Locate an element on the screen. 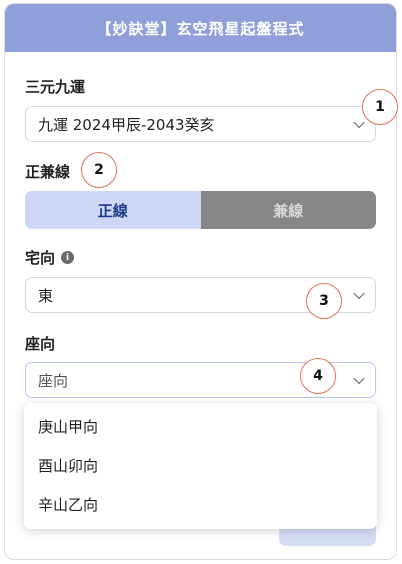 This screenshot has height=564, width=402. zuo-option: 酉山卯向 is located at coordinates (200, 465).